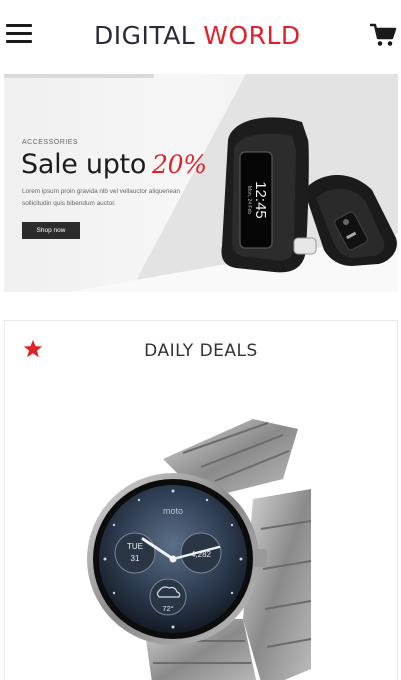 This screenshot has width=401, height=680. I want to click on banner-title: Sale upto 20%, so click(114, 164).